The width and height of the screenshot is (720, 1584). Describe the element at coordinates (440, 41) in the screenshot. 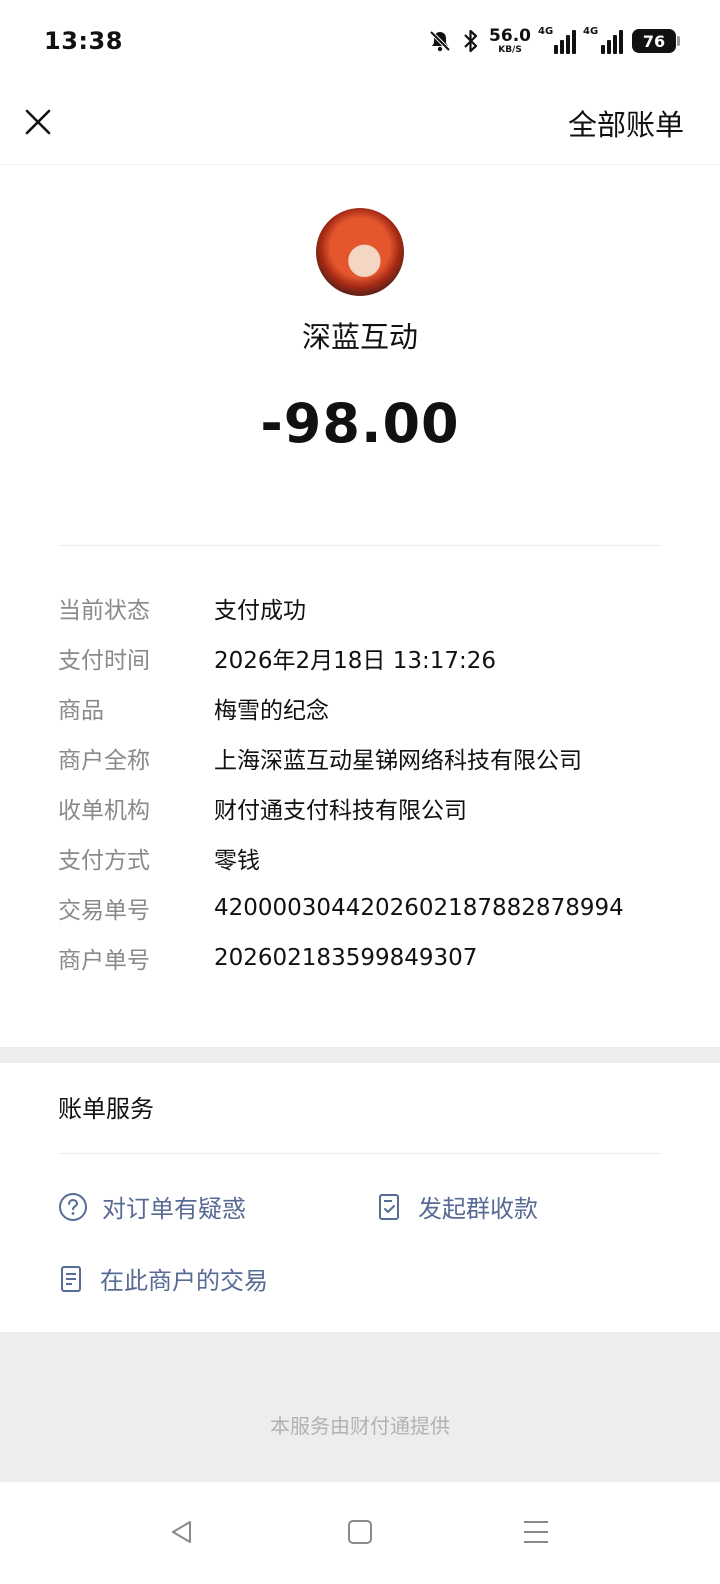

I see `mute-bell-icon` at that location.